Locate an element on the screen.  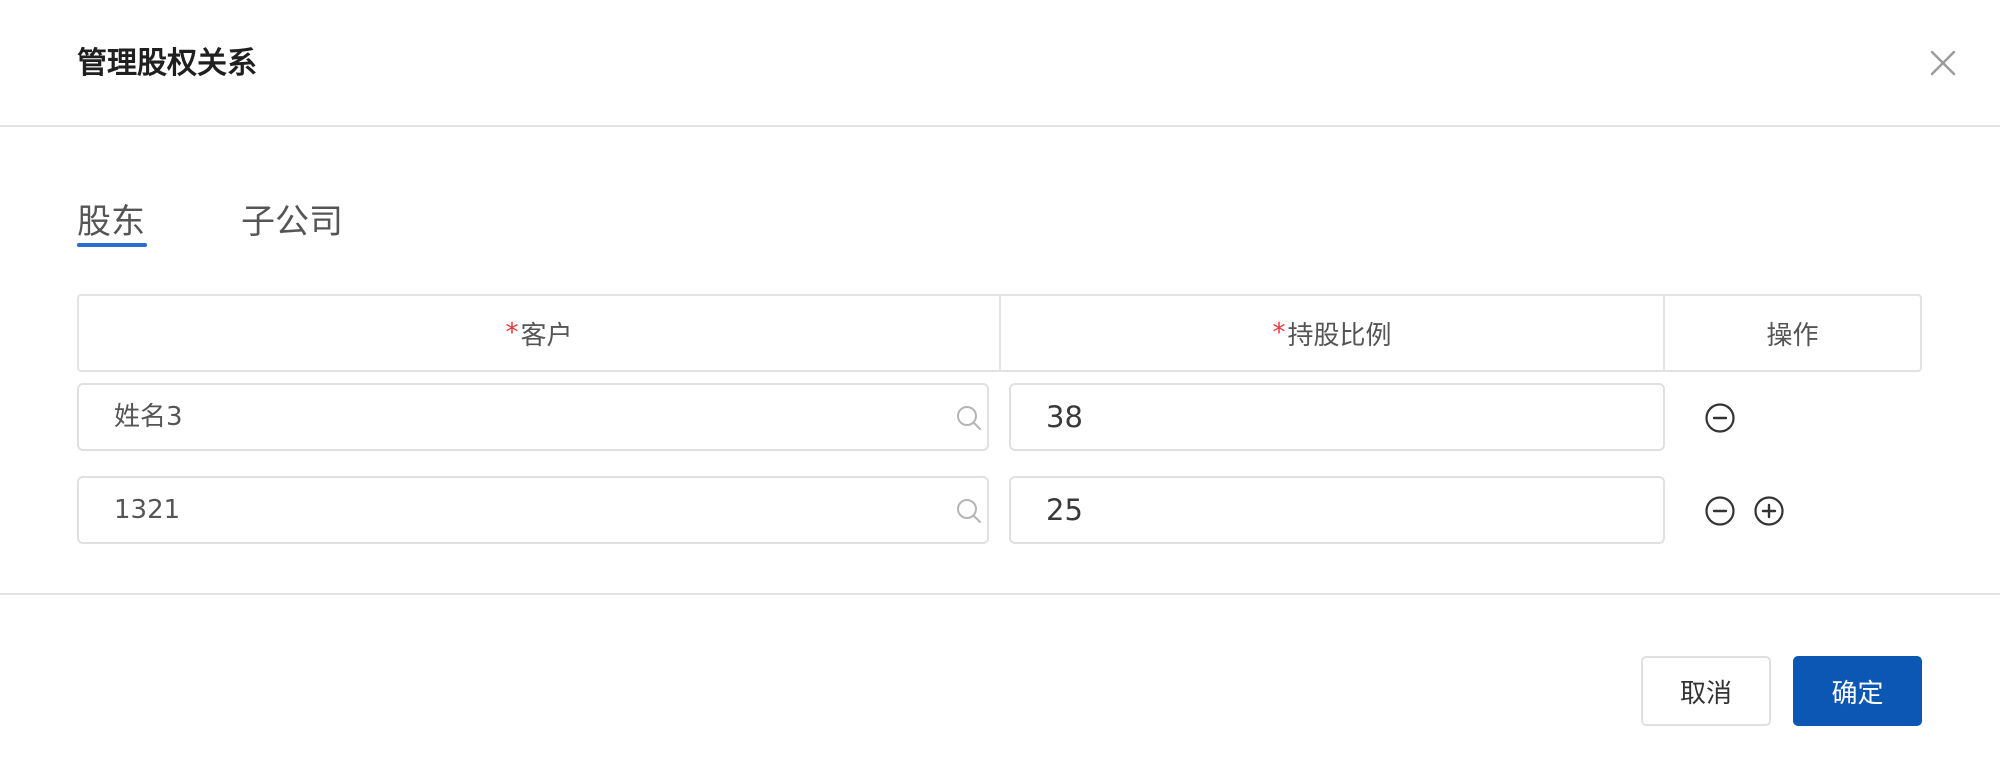
dialog-title: 管理股权关系 is located at coordinates (167, 63).